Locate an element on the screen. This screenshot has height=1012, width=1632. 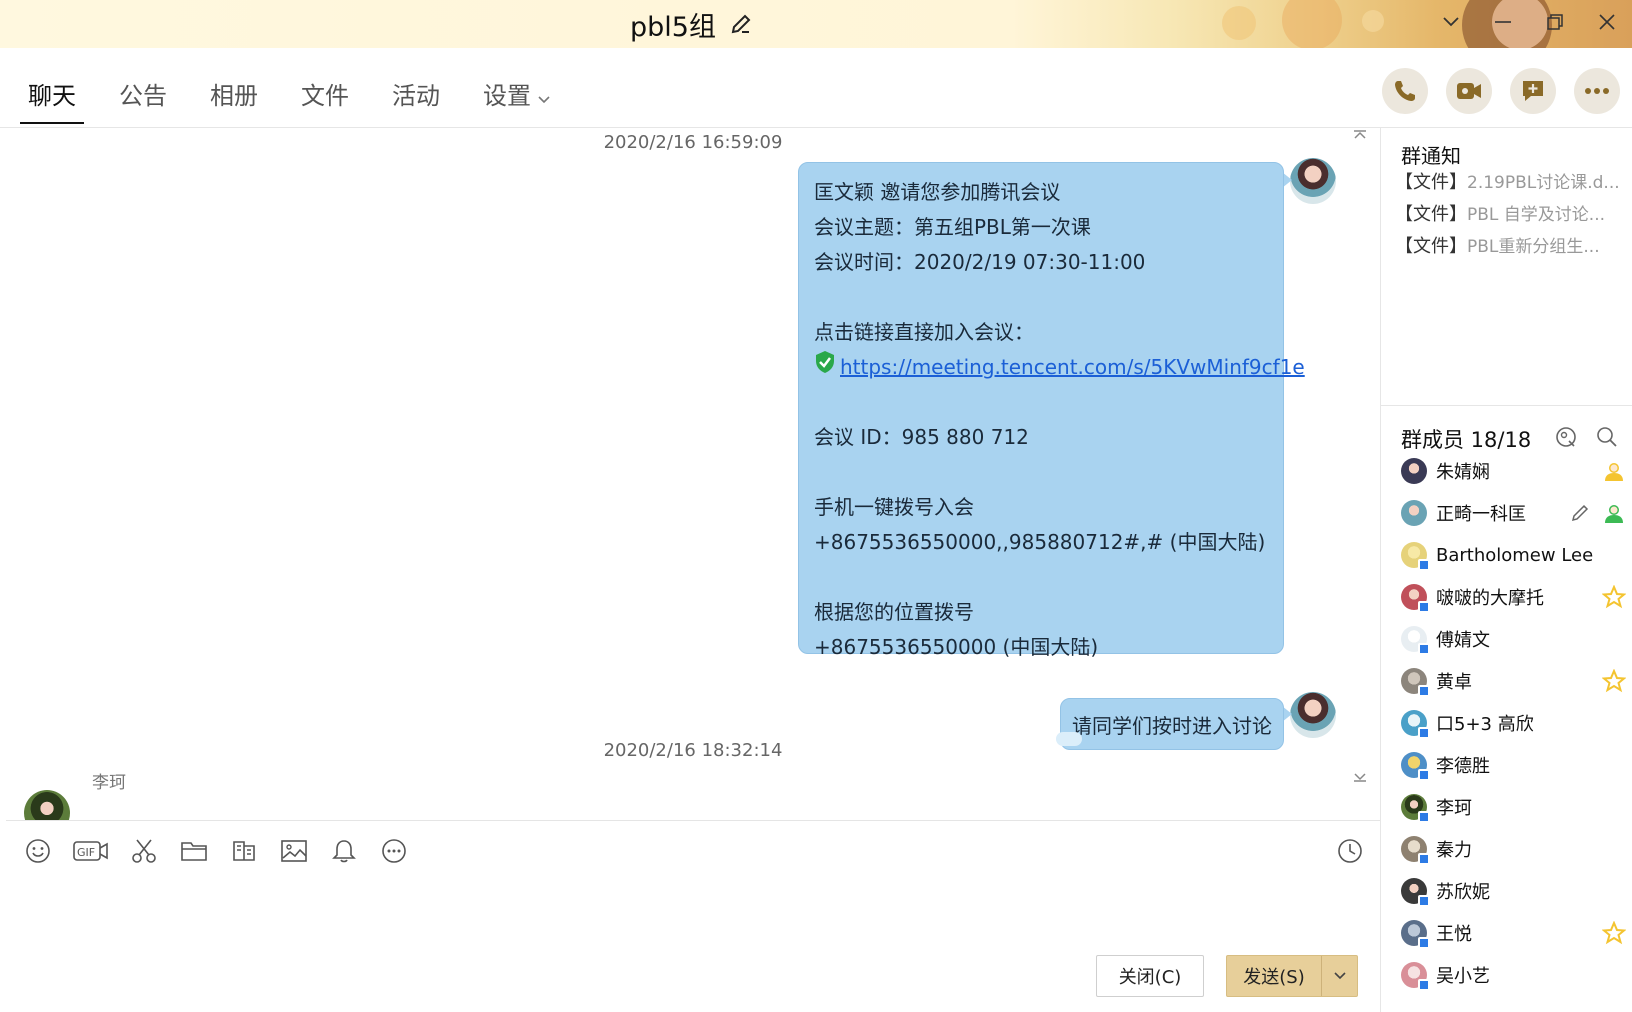
edit-title-icon is located at coordinates (741, 24).